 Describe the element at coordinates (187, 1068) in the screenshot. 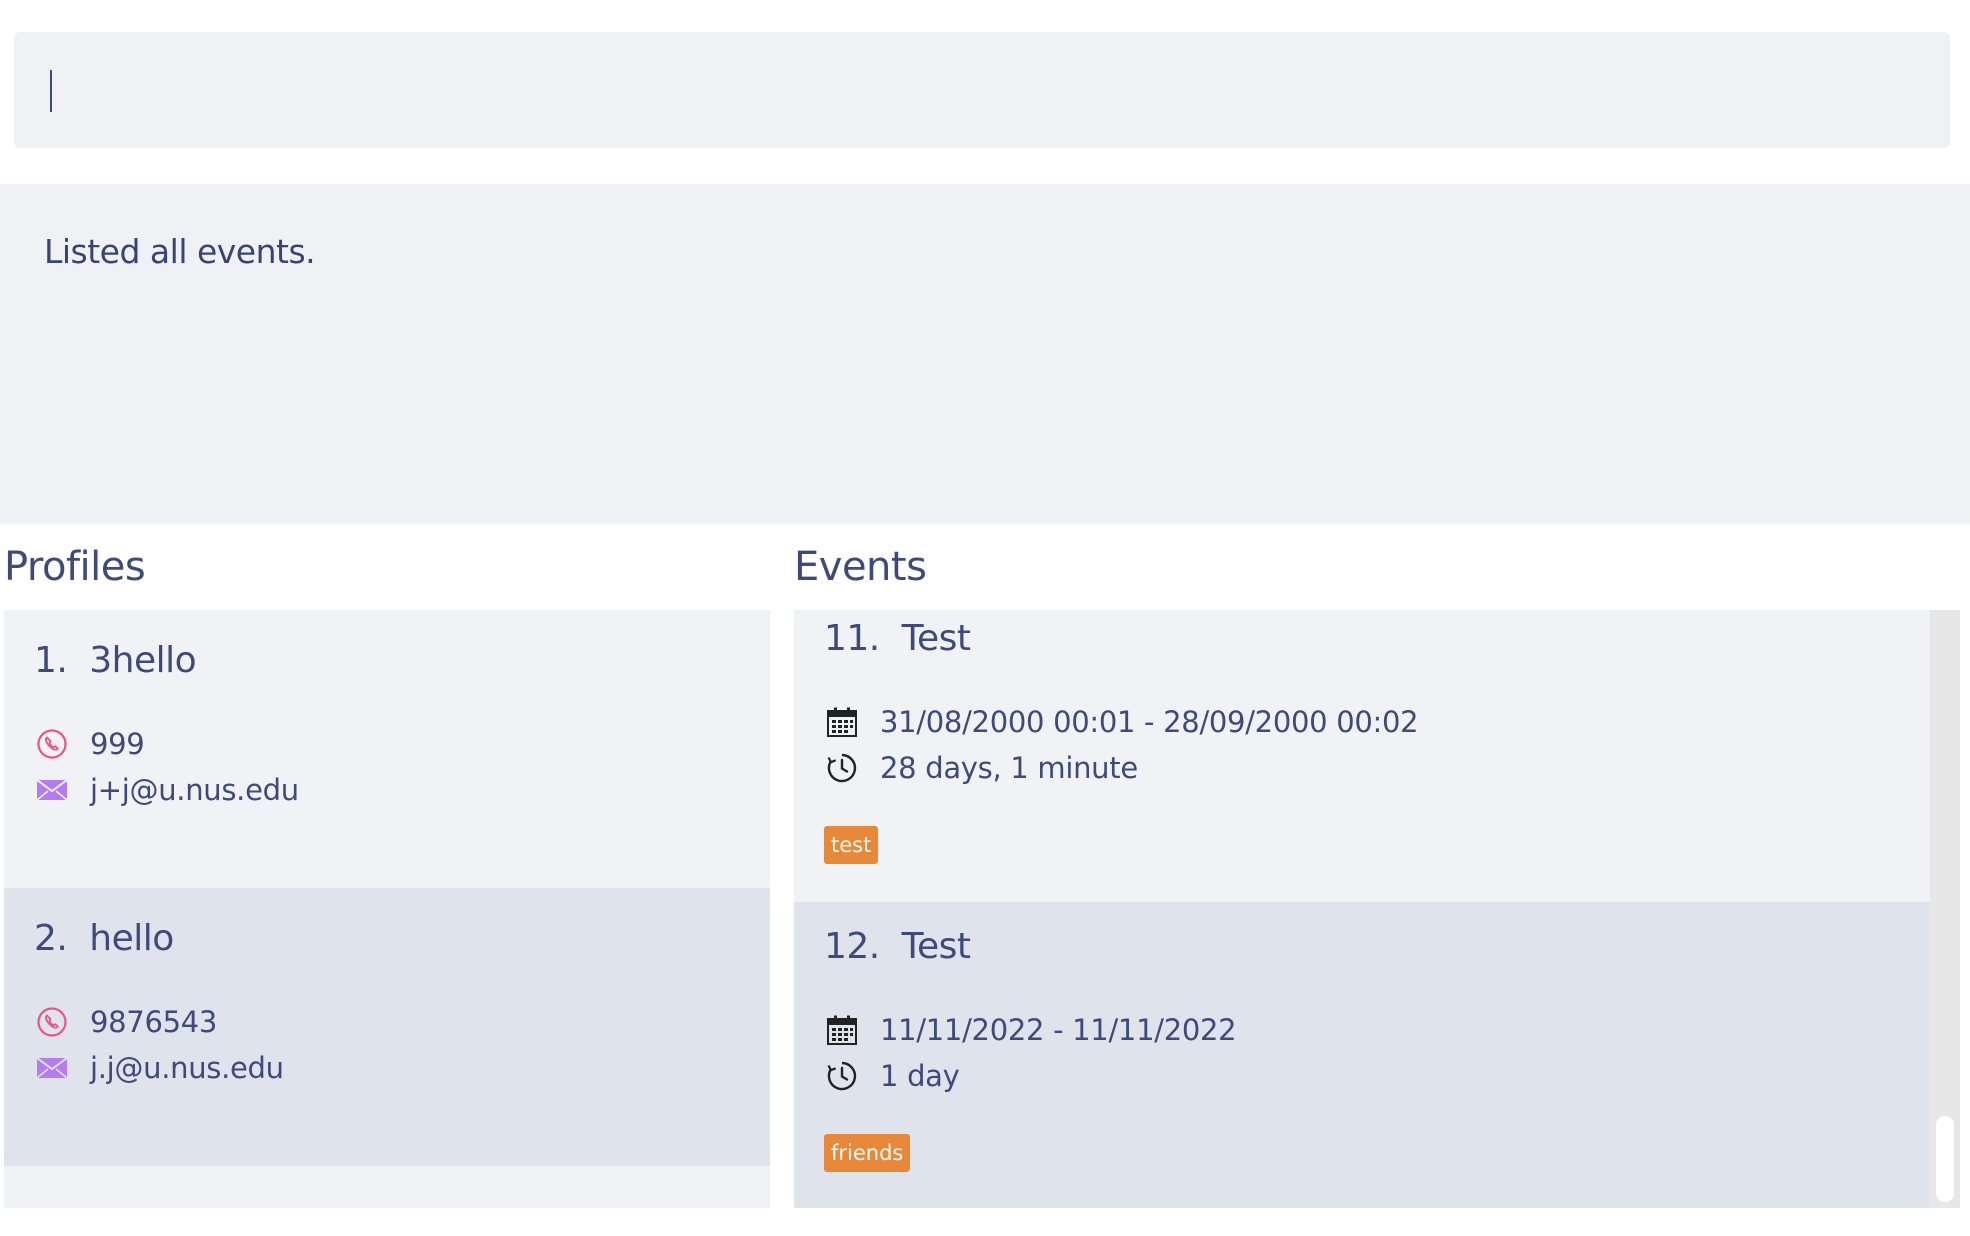

I see `profile-email: j.j@u.nus.edu` at that location.